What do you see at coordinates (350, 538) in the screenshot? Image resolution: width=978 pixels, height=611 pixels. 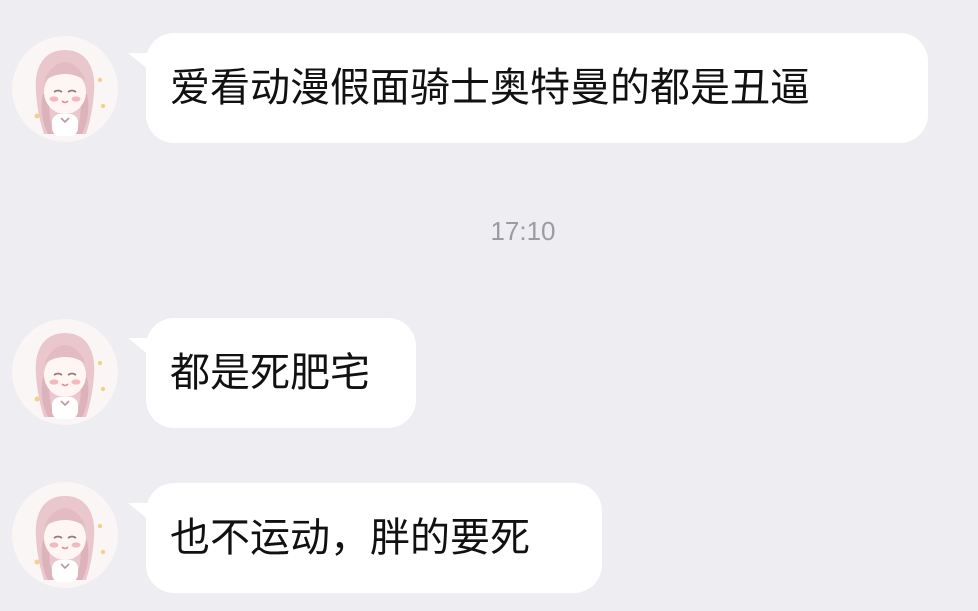 I see `message-text: 也不运动，胖的要死` at bounding box center [350, 538].